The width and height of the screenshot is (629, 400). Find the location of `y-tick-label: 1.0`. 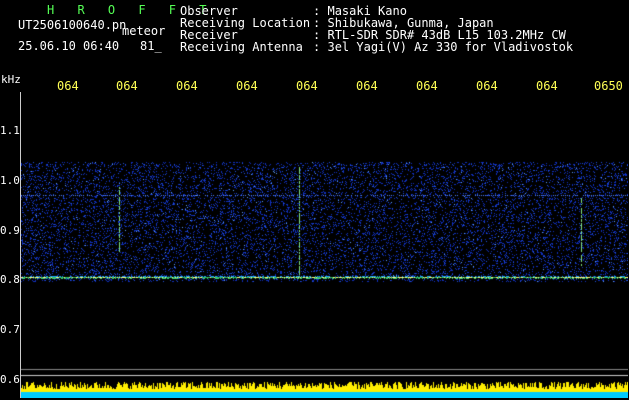

y-tick-label: 1.0 is located at coordinates (10, 180).